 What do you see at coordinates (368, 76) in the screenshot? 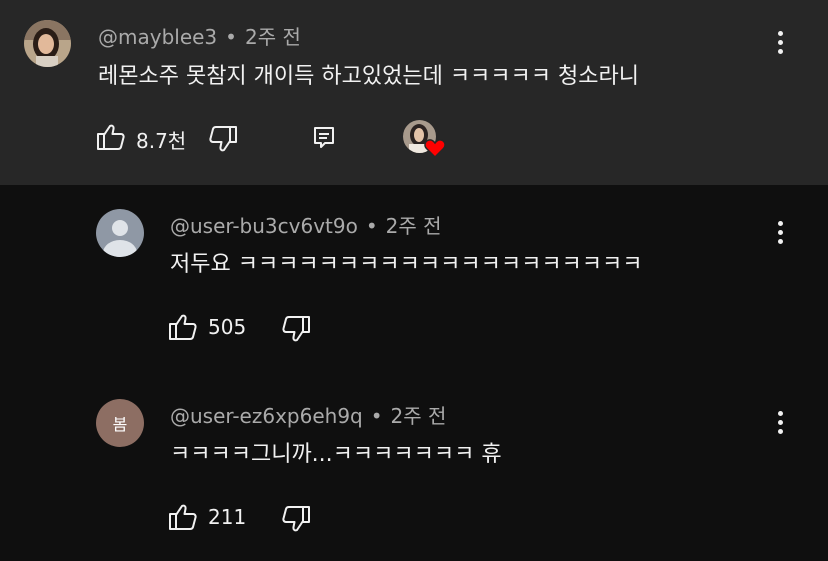
I see `comment-text: 레몬소주 못참지 개이득 하고있었는데 ㅋㅋㅋㅋㅋ 청소라니` at bounding box center [368, 76].